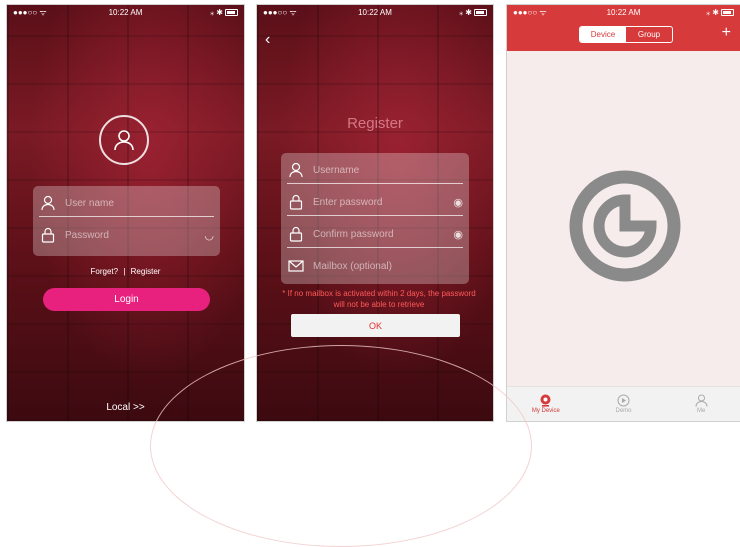 This screenshot has height=547, width=740. I want to click on back-chevron-icon: ‹, so click(267, 40).